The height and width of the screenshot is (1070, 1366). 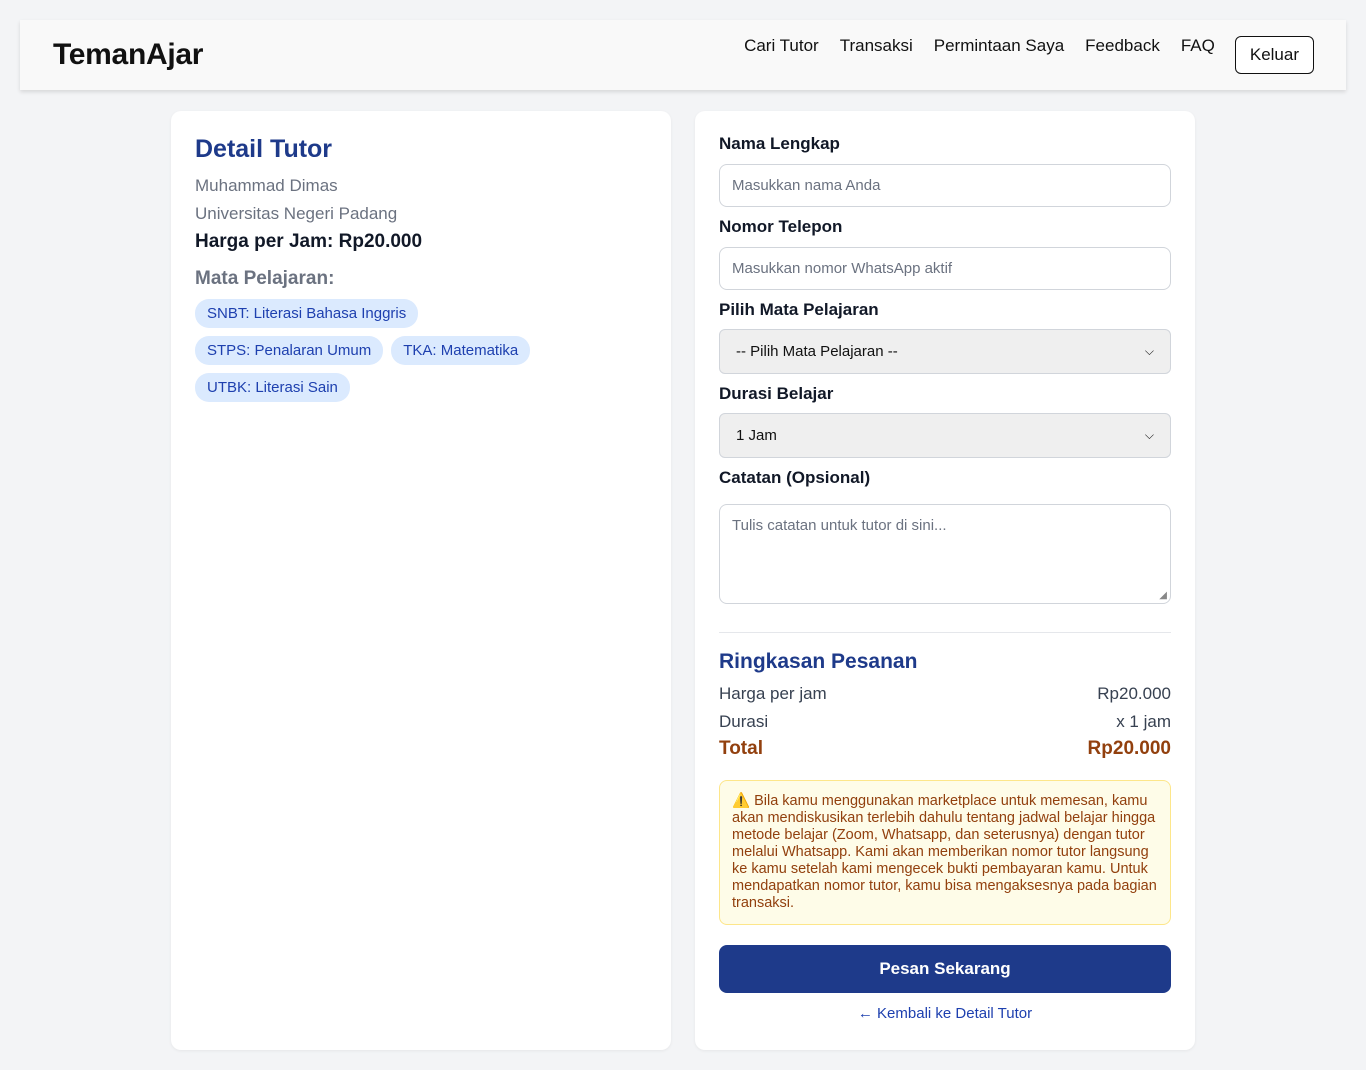 What do you see at coordinates (779, 143) in the screenshot?
I see `name-label: Nama Lengkap` at bounding box center [779, 143].